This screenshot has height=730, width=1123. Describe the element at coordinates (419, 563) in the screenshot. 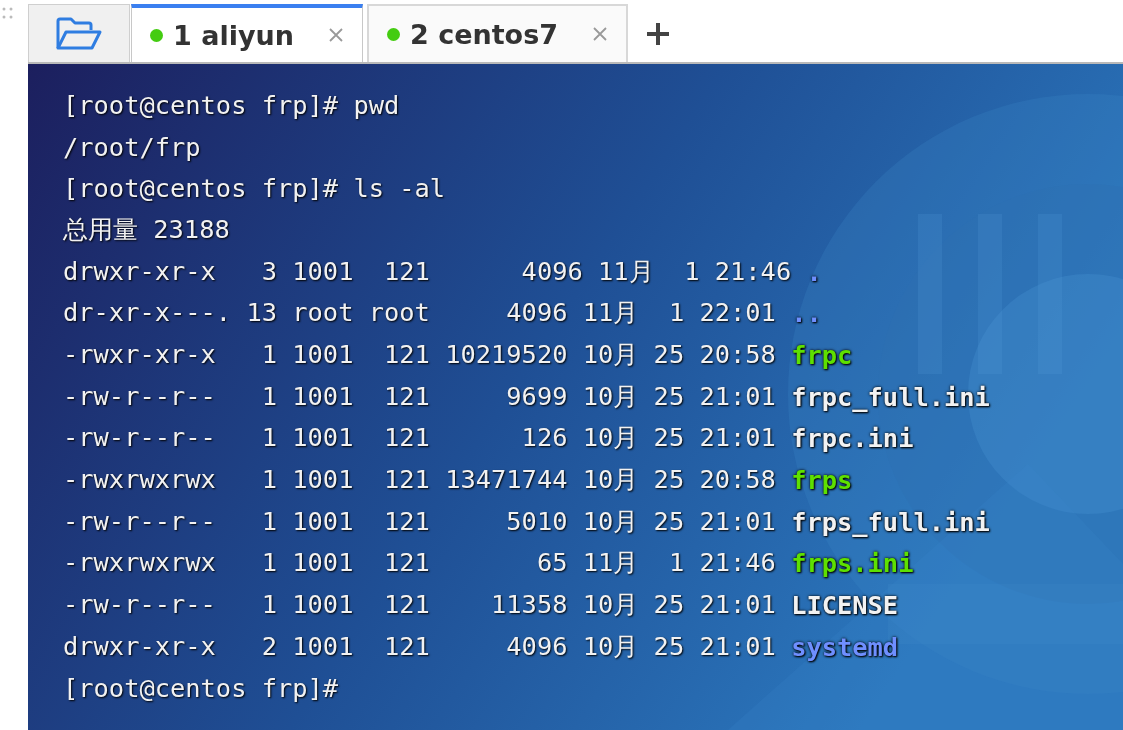

I see `file-details: -rwxrwxrwx 1 1001 121 65 11月 1 21:46` at that location.